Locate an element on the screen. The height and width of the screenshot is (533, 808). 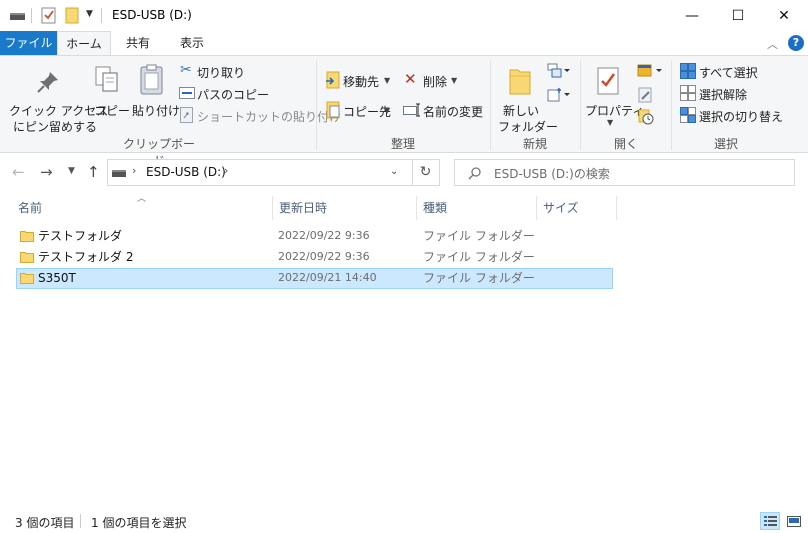
column-header-size: サイズ is located at coordinates (576, 210).